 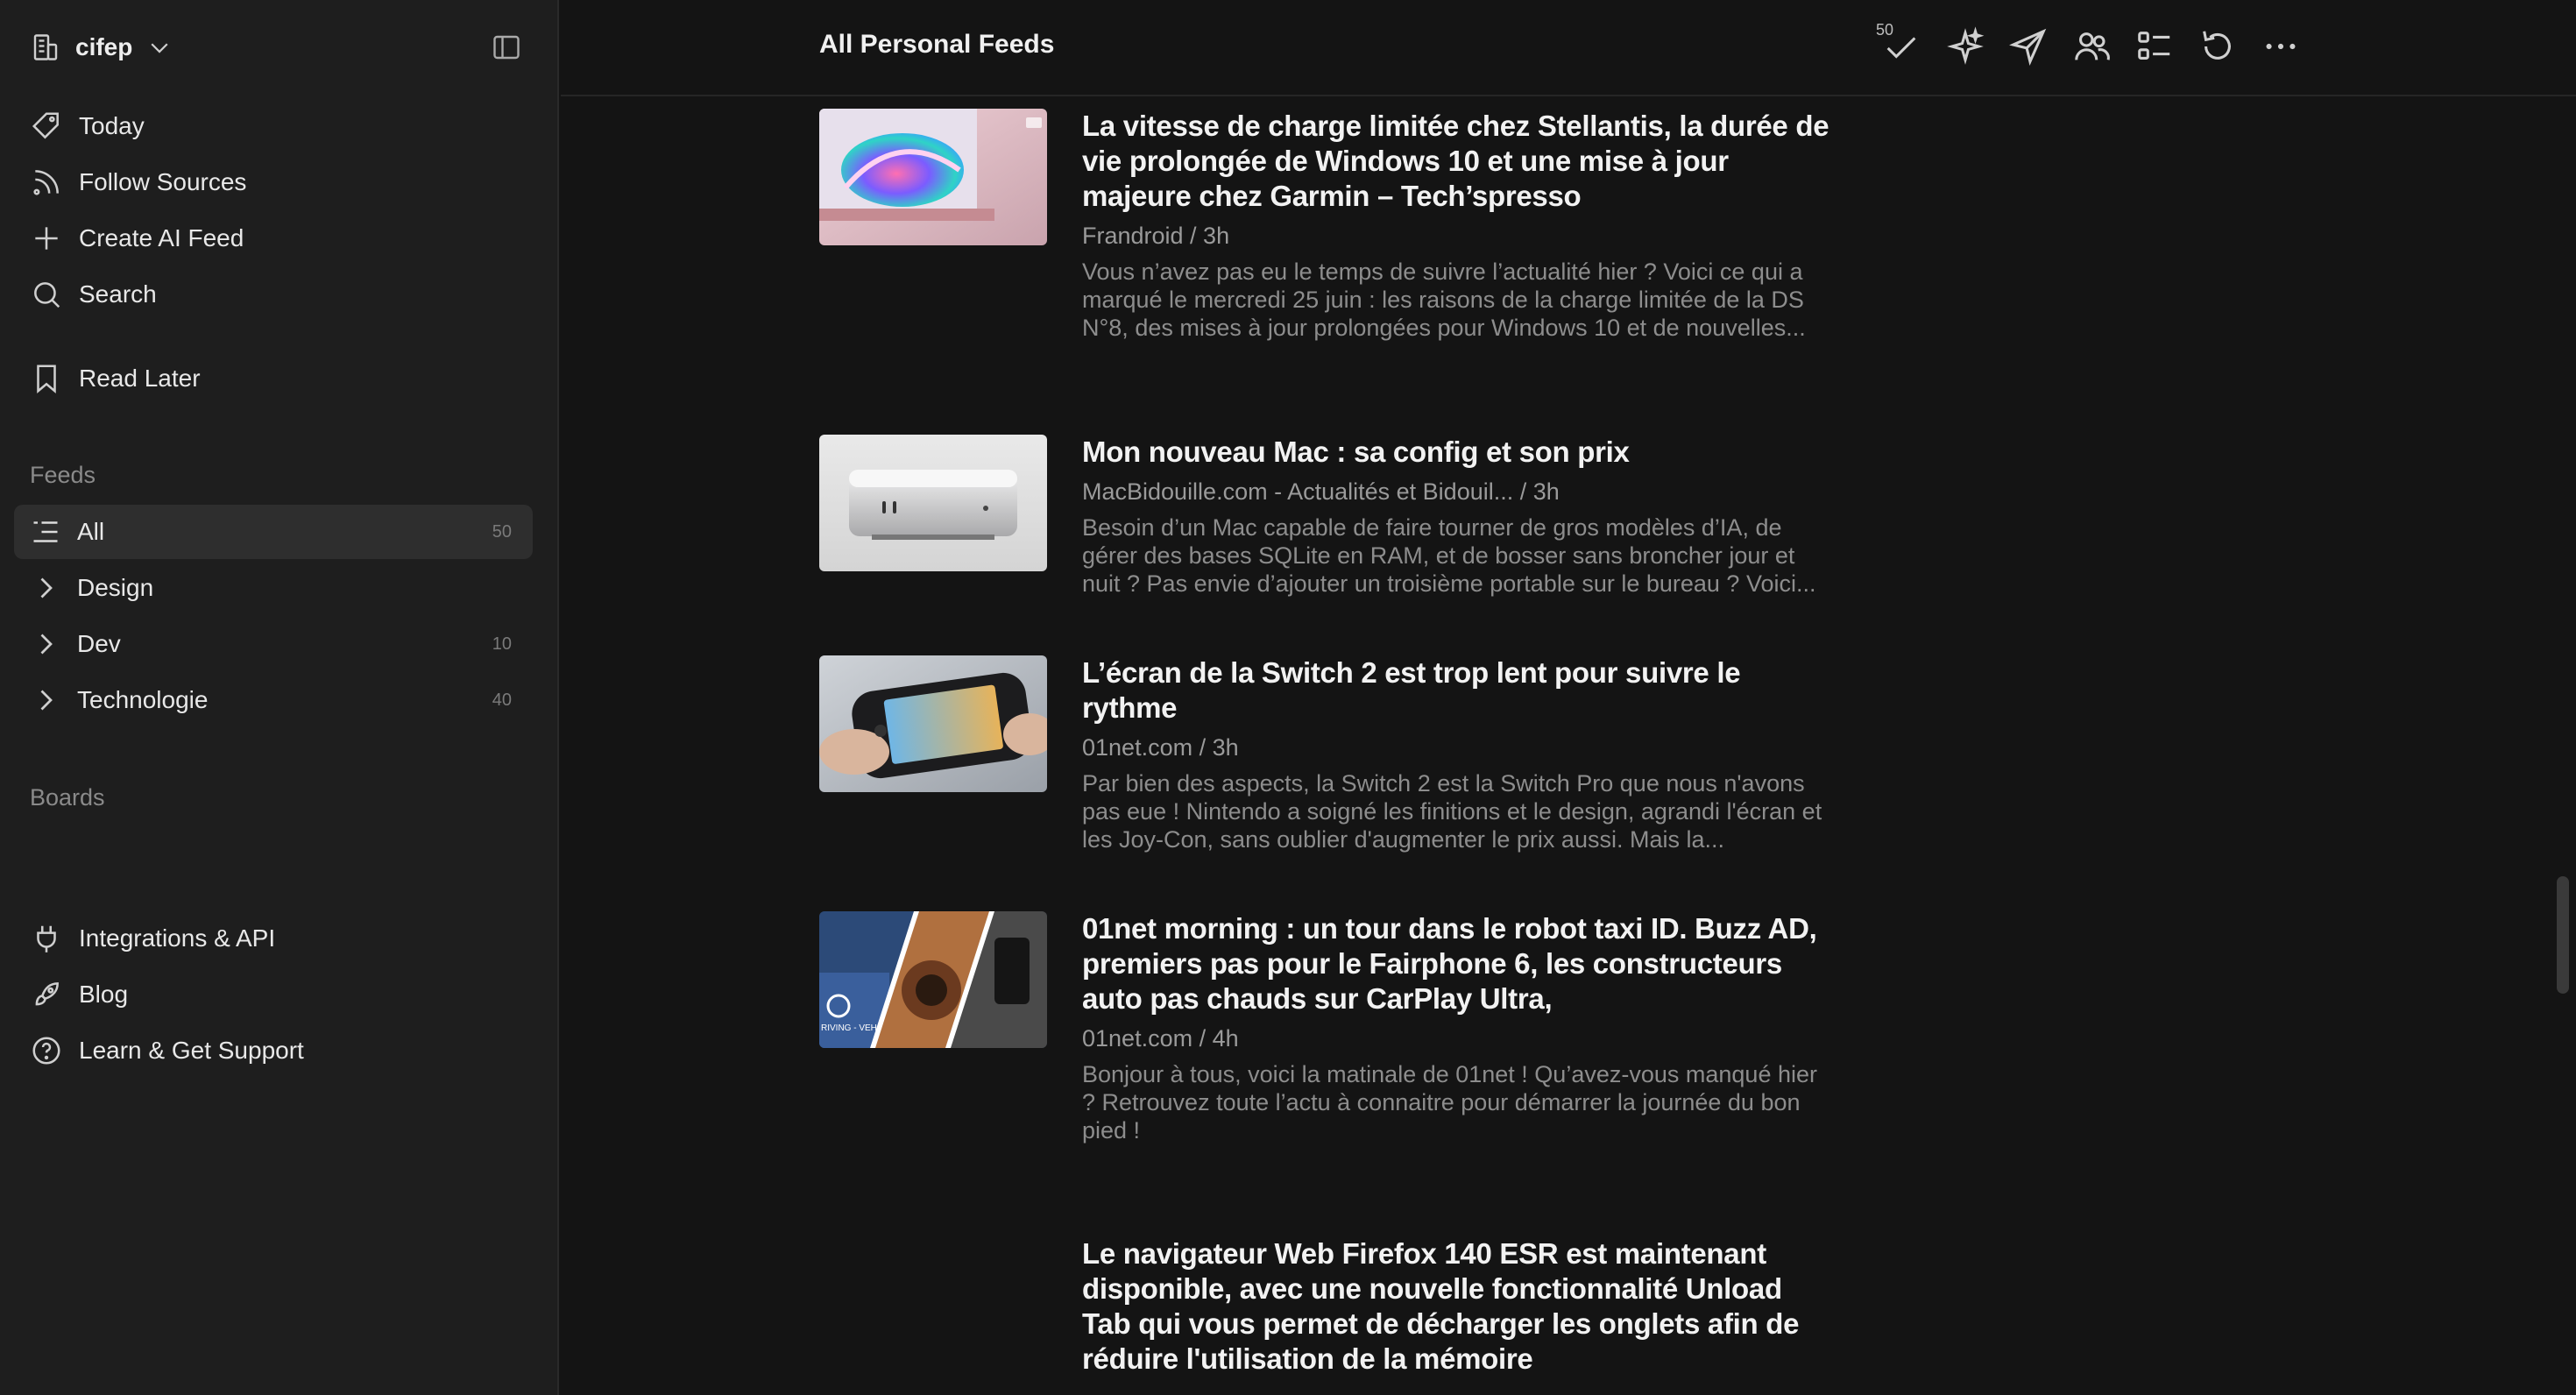 I want to click on nav-follow-sources-label: Follow Sources, so click(x=163, y=181).